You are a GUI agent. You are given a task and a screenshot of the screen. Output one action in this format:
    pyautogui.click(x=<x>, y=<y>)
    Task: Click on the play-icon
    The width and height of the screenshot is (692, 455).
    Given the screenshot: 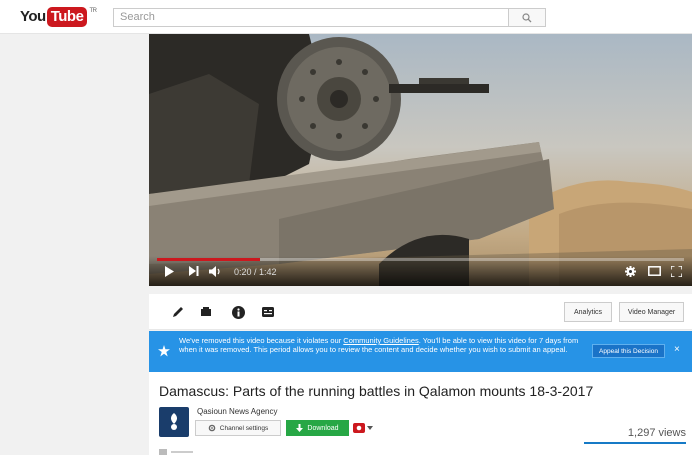 What is the action you would take?
    pyautogui.click(x=169, y=271)
    